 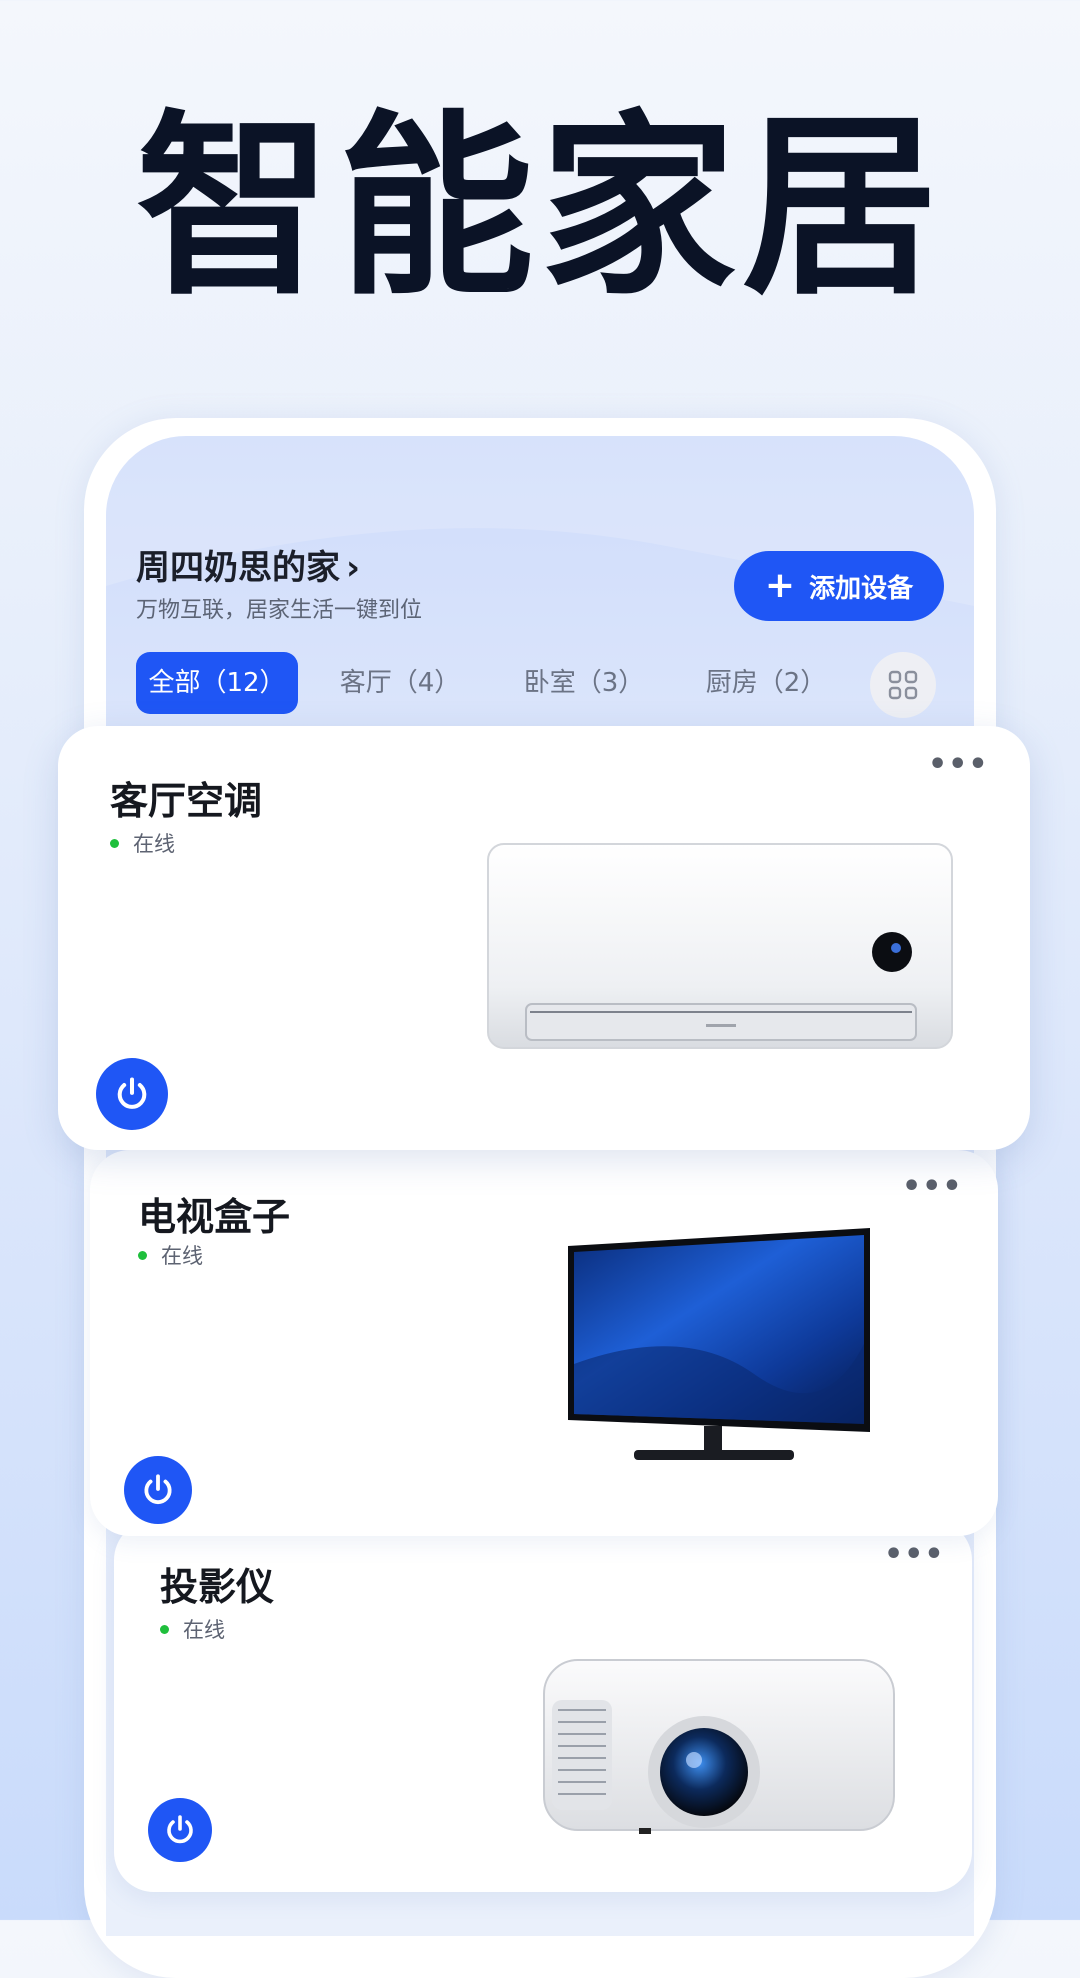 What do you see at coordinates (719, 1344) in the screenshot?
I see `tv-image` at bounding box center [719, 1344].